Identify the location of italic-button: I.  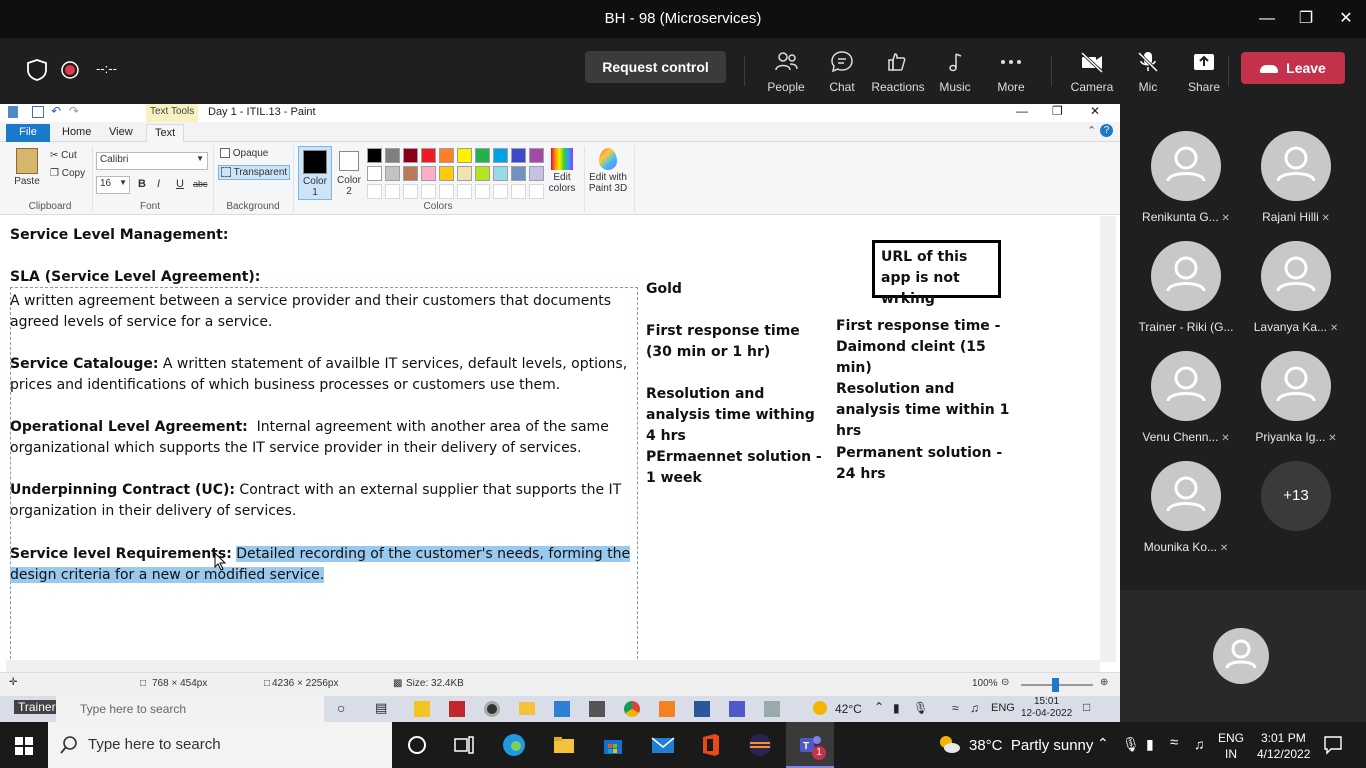
(158, 184).